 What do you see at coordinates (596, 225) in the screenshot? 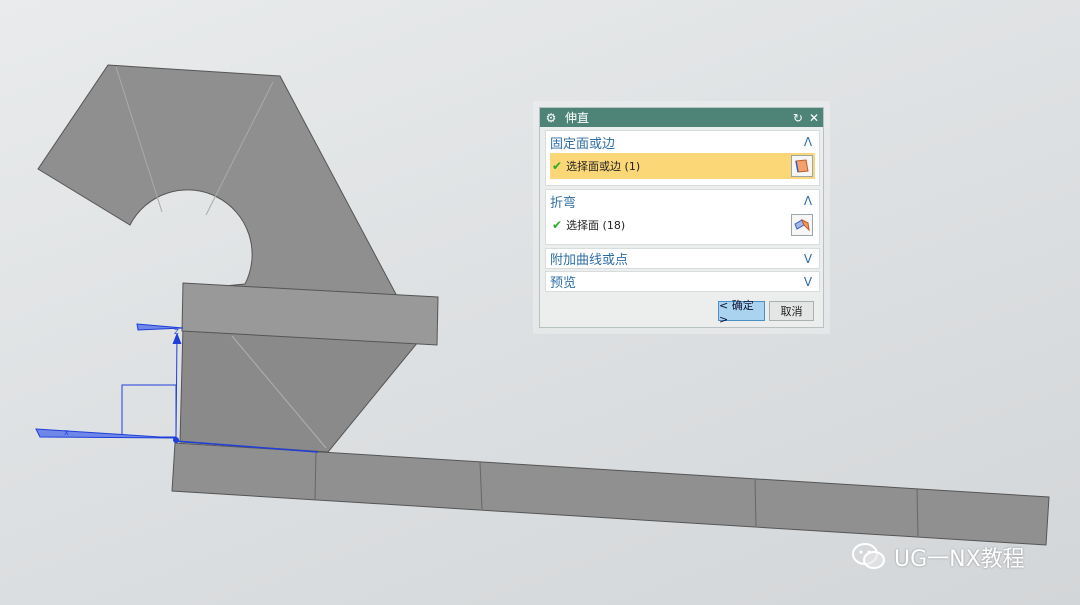
I see `select-face-label: 选择面 (18)` at bounding box center [596, 225].